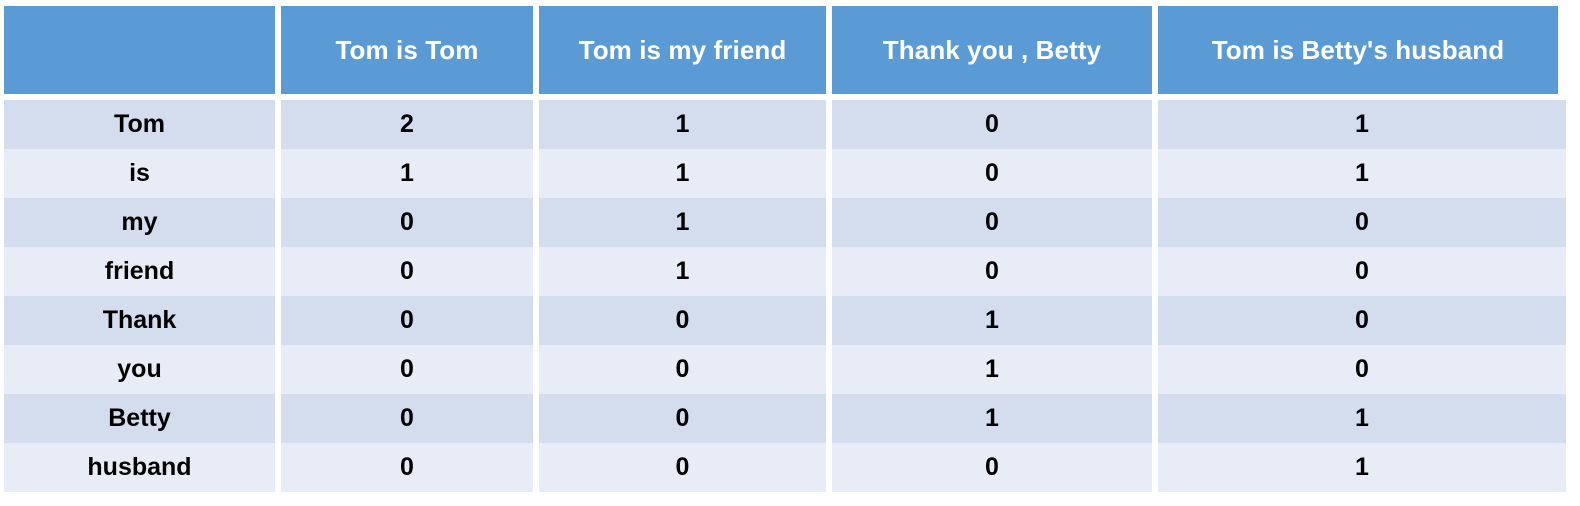 The image size is (1580, 506). I want to click on table-cell-count: 2, so click(407, 124).